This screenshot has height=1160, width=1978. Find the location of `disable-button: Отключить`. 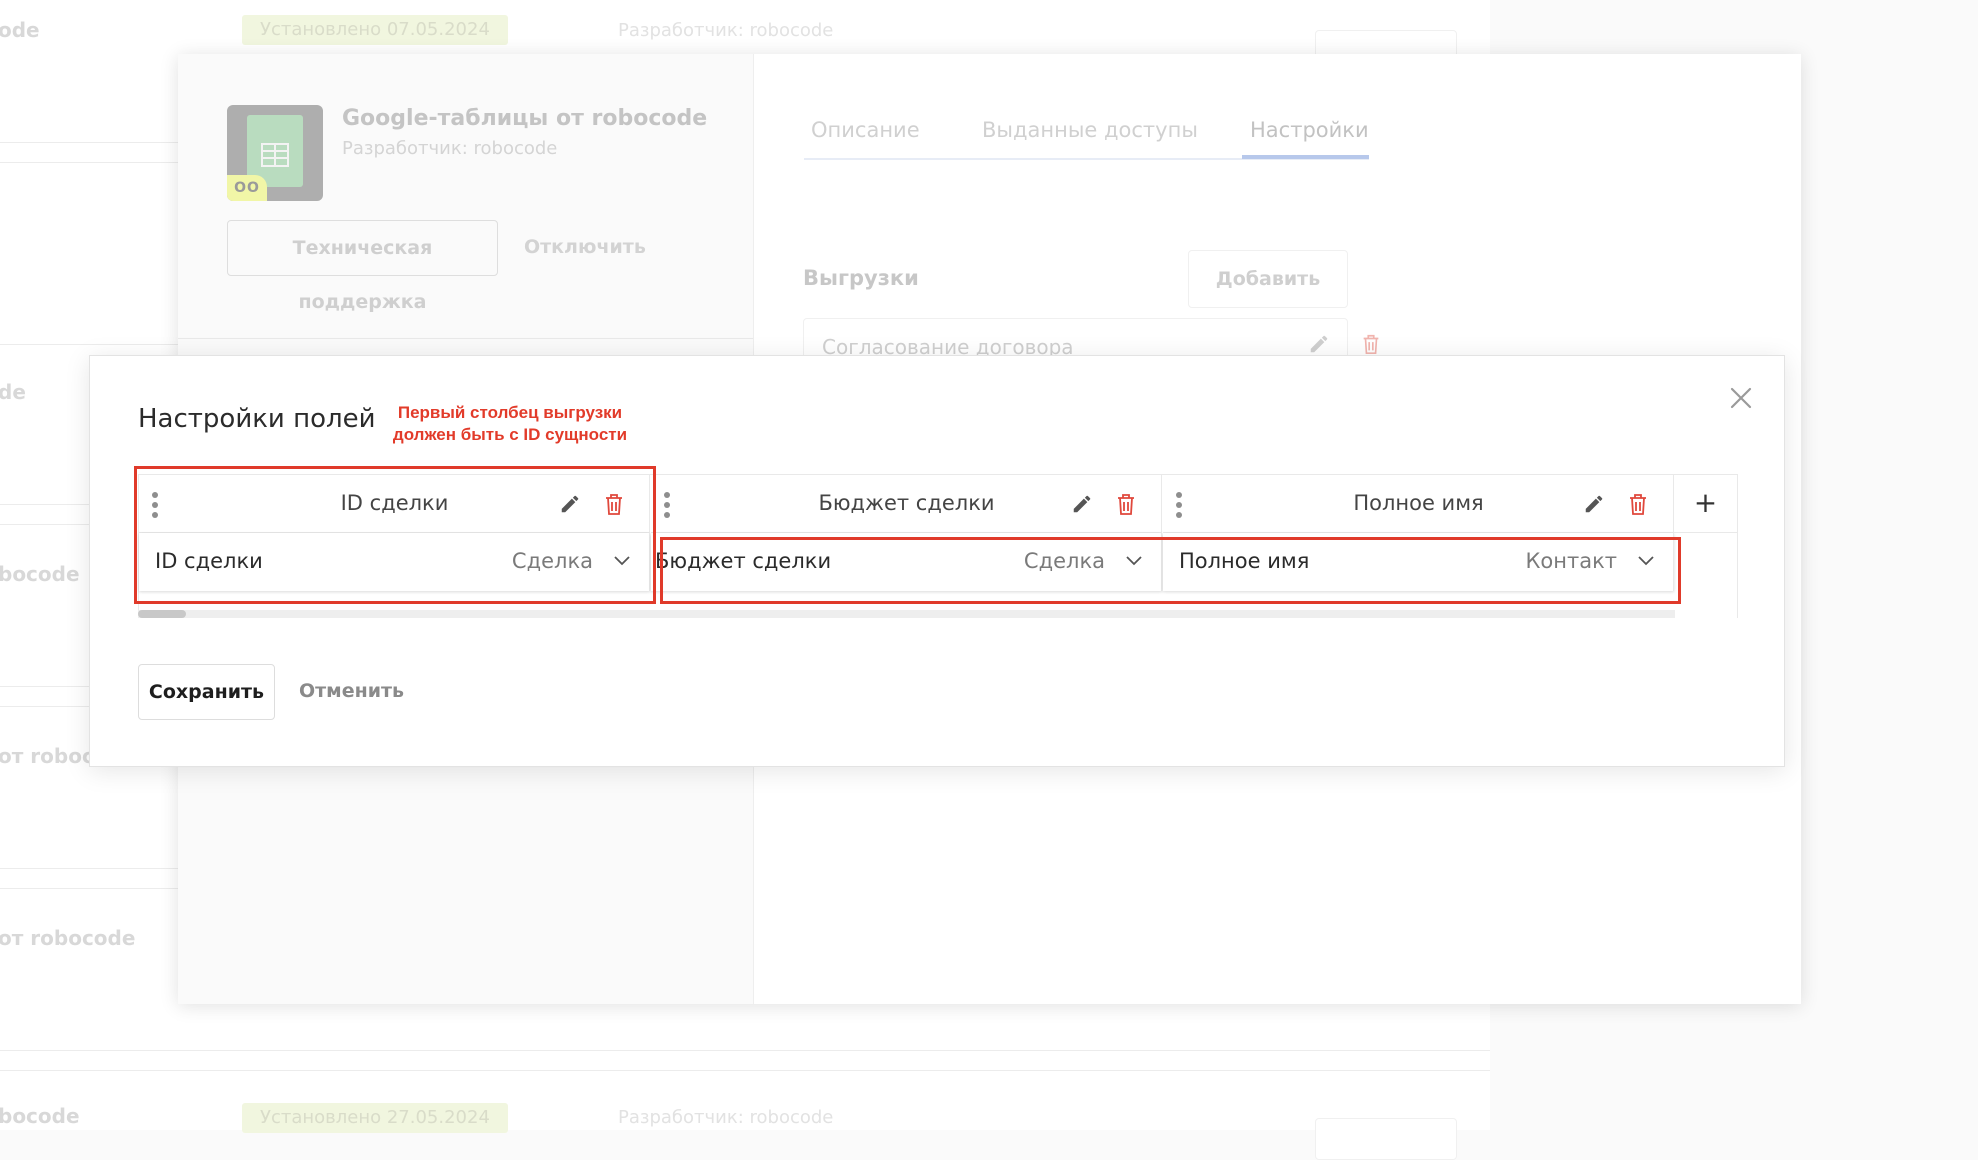

disable-button: Отключить is located at coordinates (585, 247).